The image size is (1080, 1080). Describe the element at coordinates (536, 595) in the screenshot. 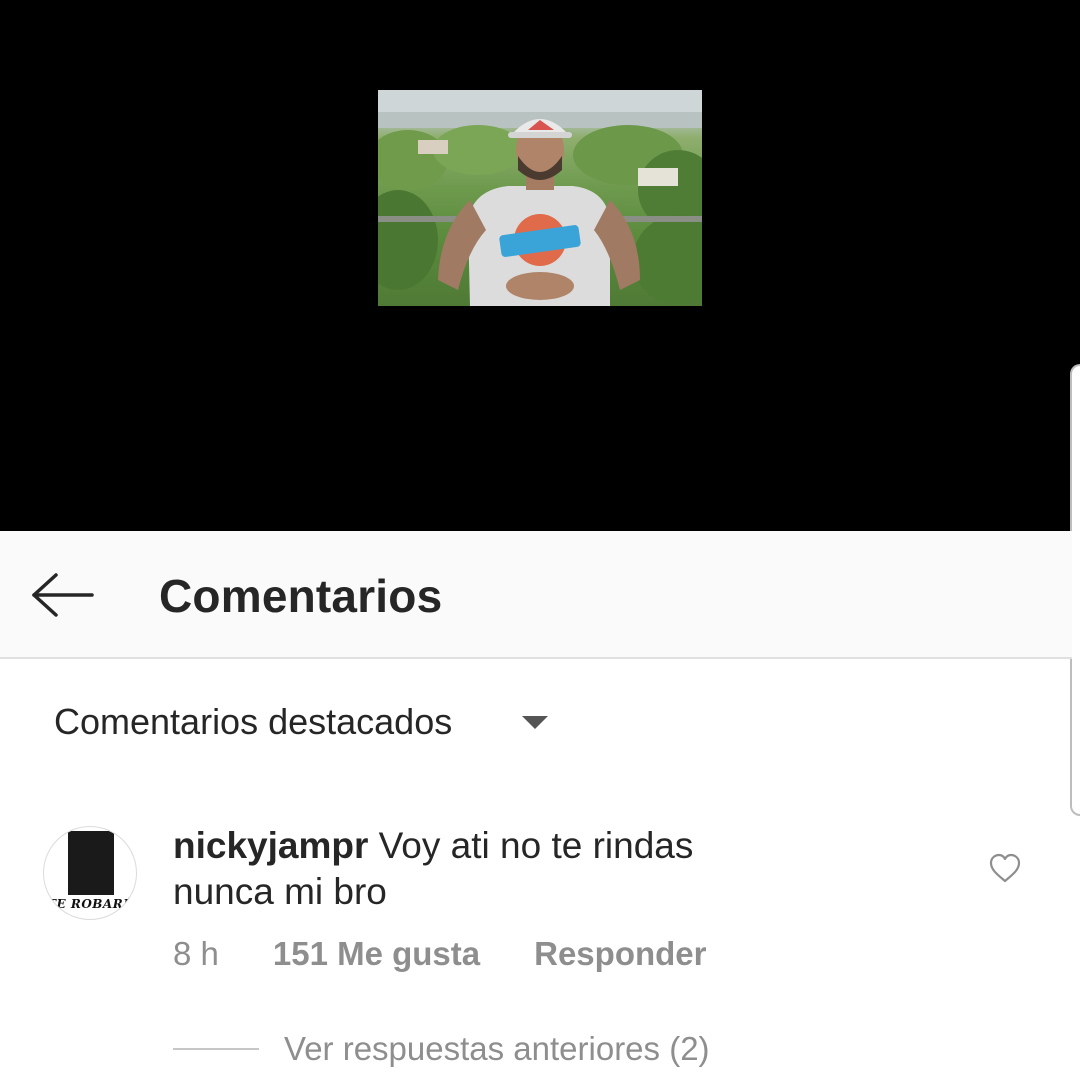

I see `top-bar: Comentarios` at that location.